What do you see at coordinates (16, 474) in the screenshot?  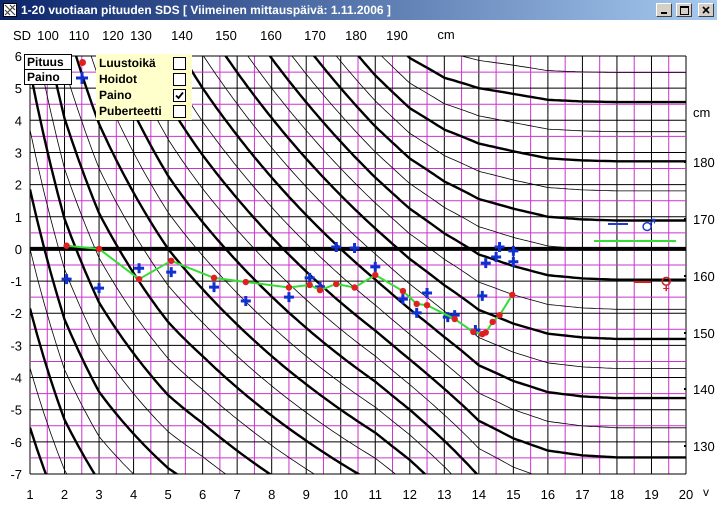 I see `axis-tick-label: -7` at bounding box center [16, 474].